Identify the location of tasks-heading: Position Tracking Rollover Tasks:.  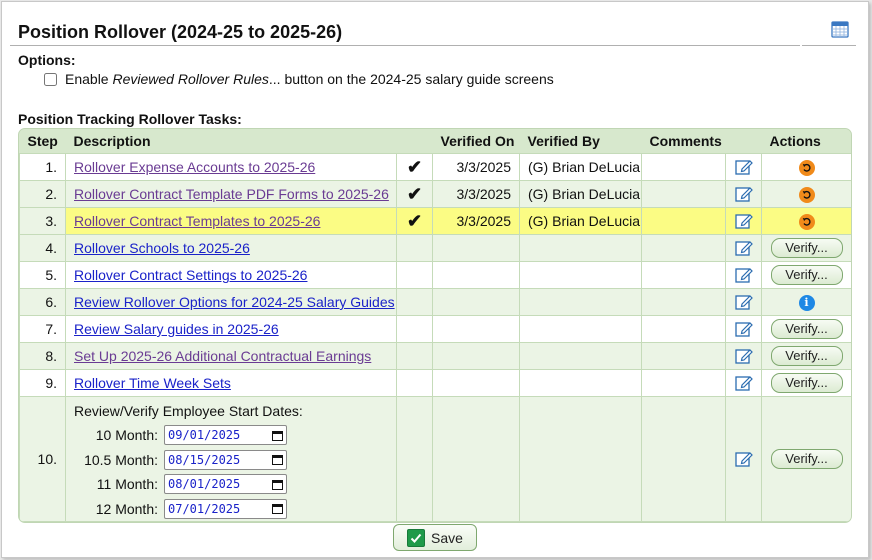
(130, 119).